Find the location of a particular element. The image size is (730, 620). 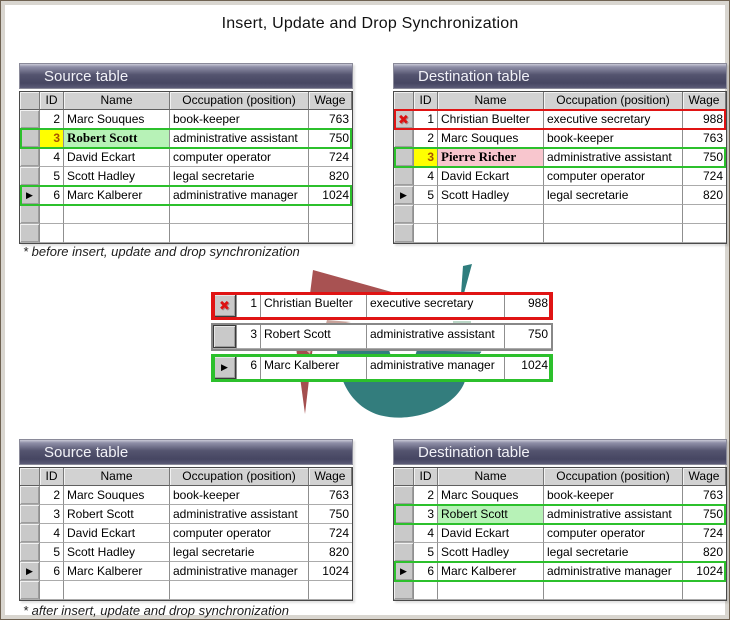

cell-occupation: legal secretarie is located at coordinates (239, 552).